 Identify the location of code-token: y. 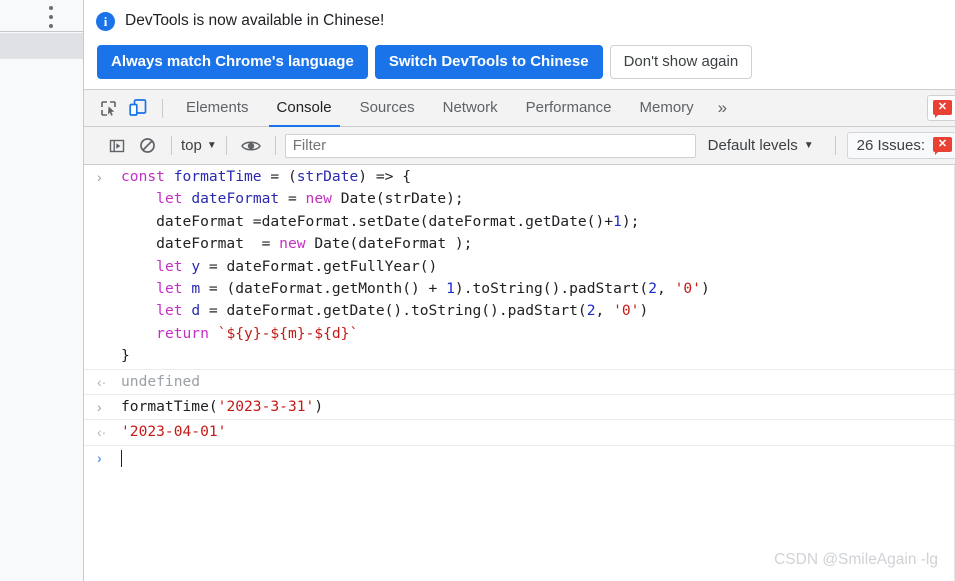
(196, 266).